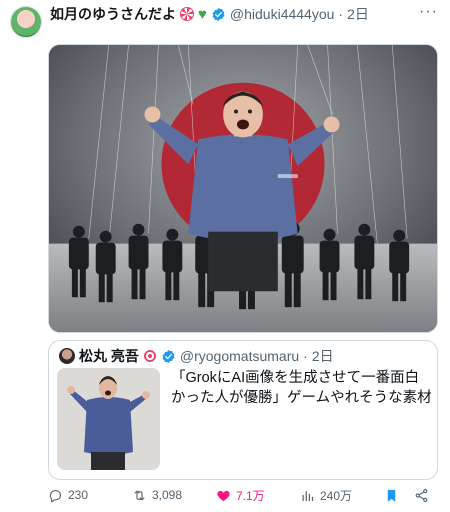 Image resolution: width=450 pixels, height=512 pixels. What do you see at coordinates (202, 14) in the screenshot?
I see `green-heart-emoji-icon: ♥` at bounding box center [202, 14].